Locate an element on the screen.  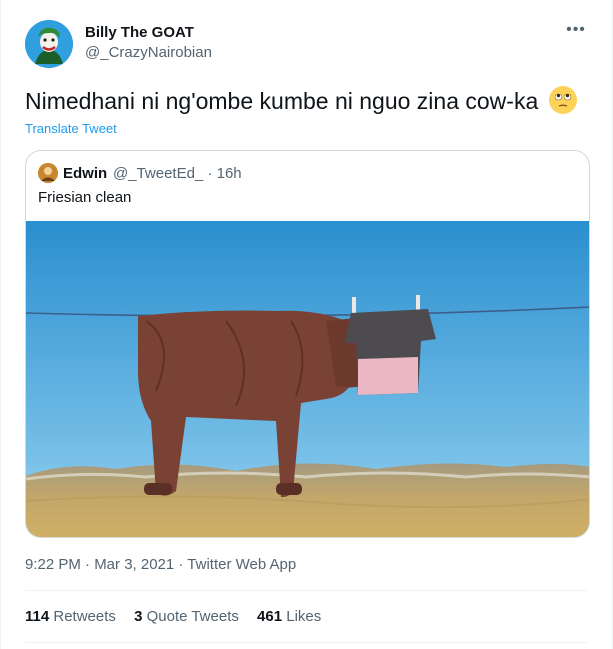
quoted-author-avatar is located at coordinates (48, 173).